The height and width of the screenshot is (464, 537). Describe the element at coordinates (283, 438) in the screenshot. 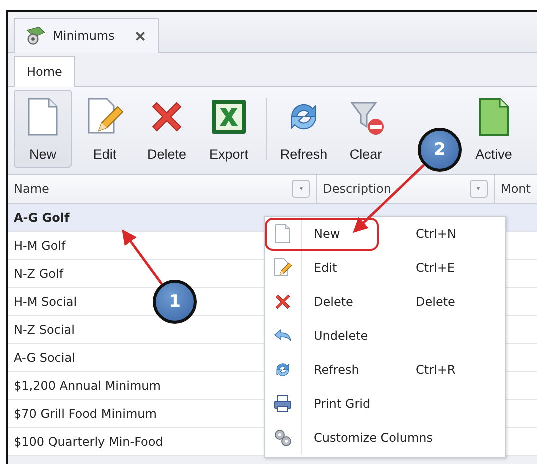

I see `gears-icon` at that location.